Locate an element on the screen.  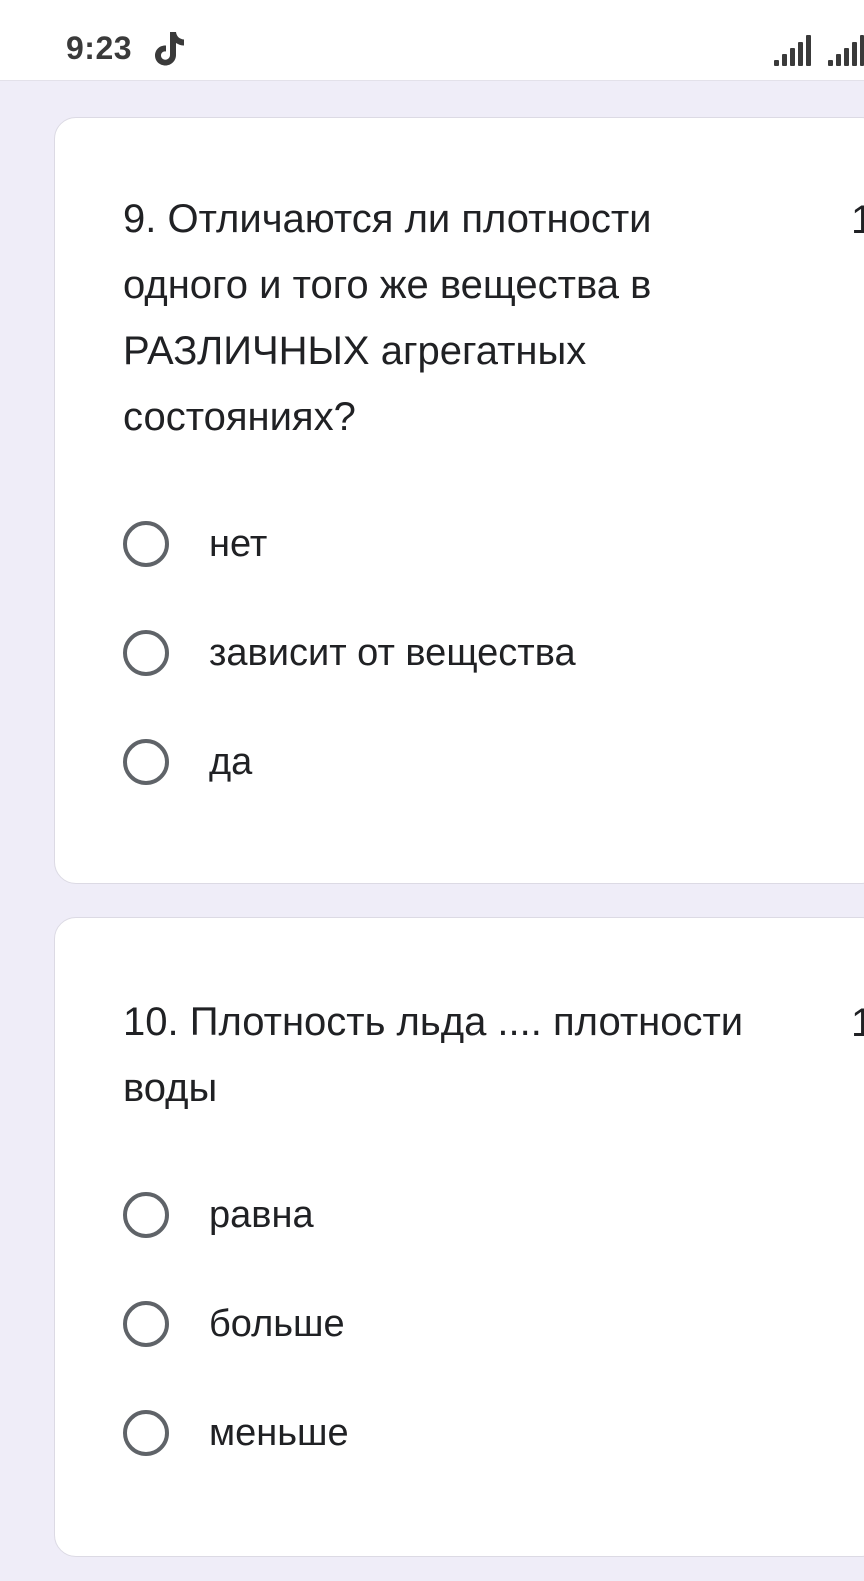
option-ravna: равна is located at coordinates (218, 1215).